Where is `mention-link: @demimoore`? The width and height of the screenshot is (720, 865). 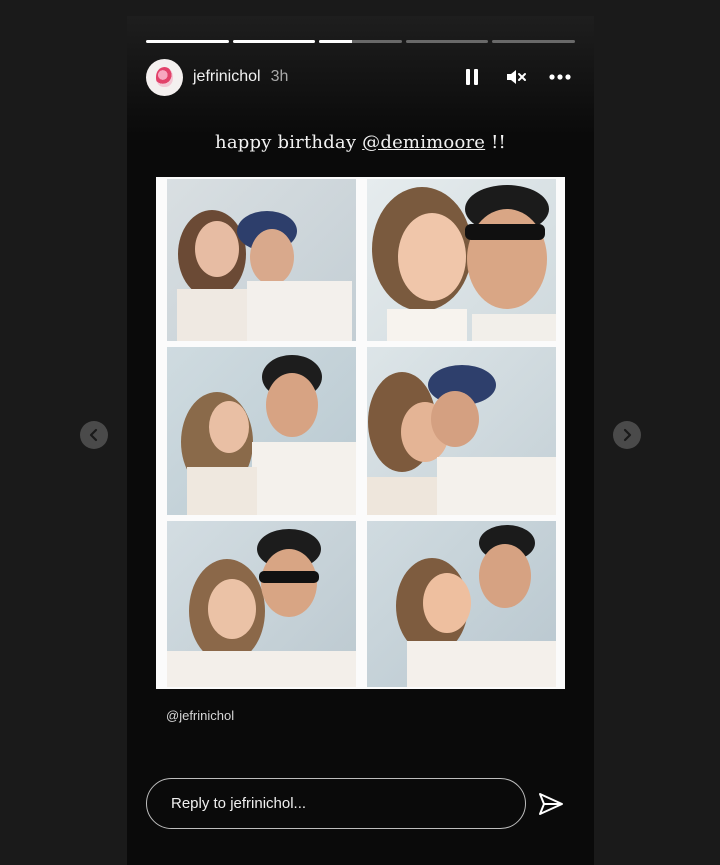 mention-link: @demimoore is located at coordinates (423, 142).